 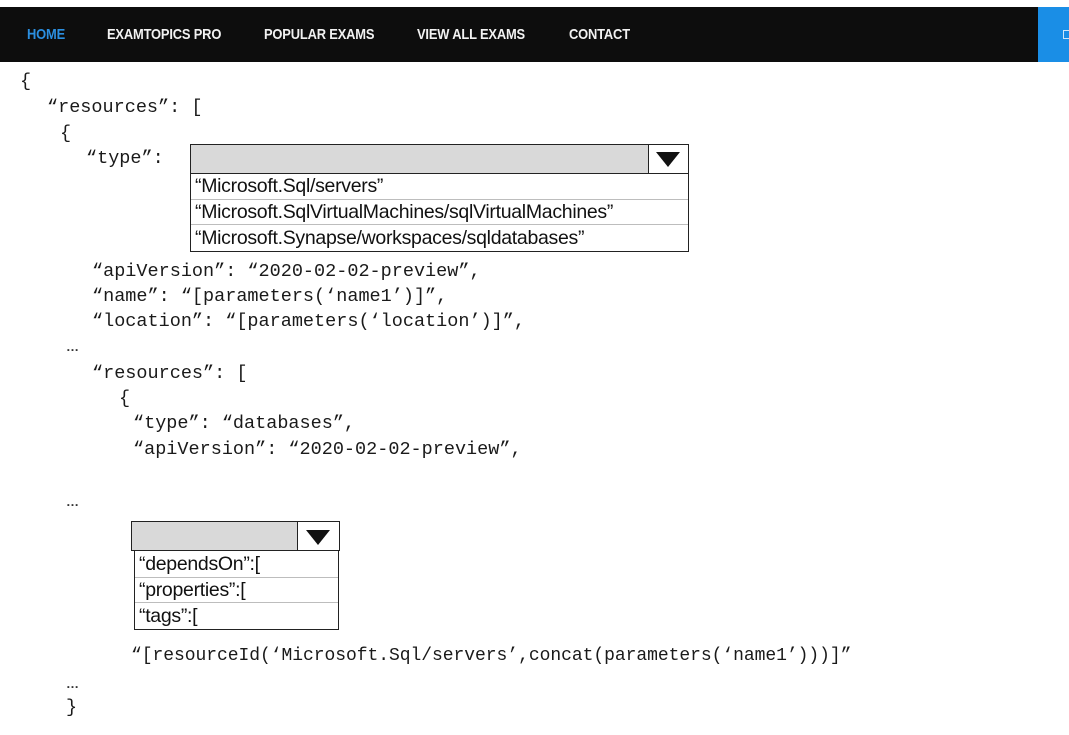 I want to click on nav-home: HOME, so click(x=46, y=34).